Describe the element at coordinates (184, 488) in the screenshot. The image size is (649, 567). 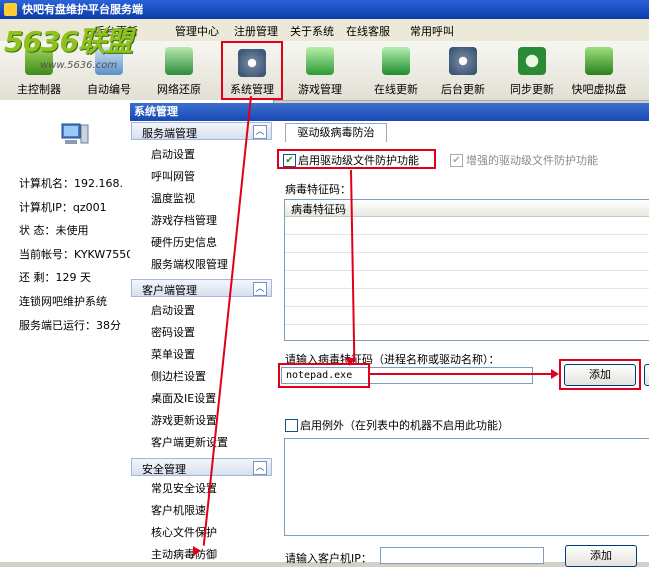
I see `nav-item: 常见安全设置` at that location.